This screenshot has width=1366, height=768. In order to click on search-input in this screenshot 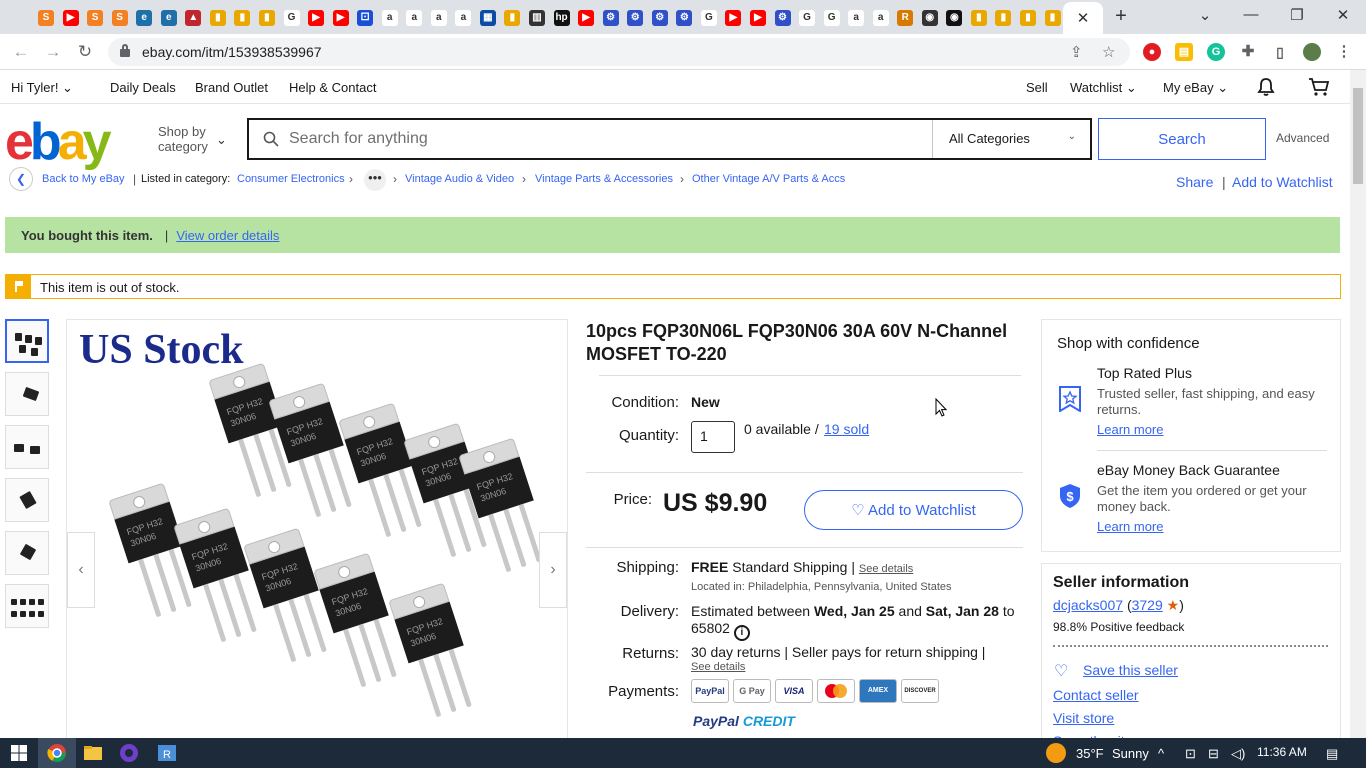, I will do `click(609, 139)`.